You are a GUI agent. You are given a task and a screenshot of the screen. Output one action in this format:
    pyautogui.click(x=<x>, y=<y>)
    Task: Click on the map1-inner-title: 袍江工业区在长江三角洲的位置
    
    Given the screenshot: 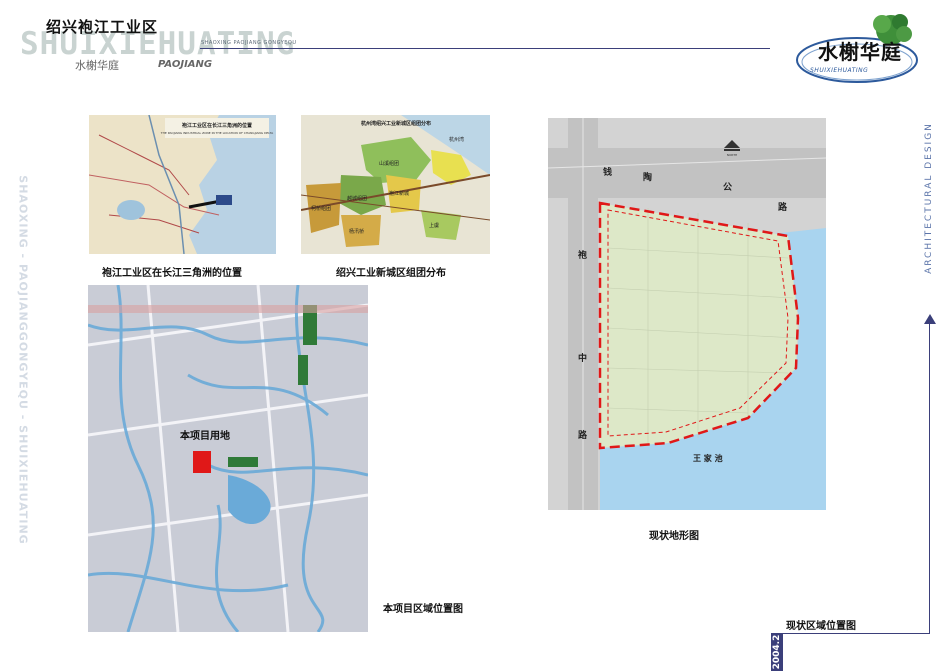 What is the action you would take?
    pyautogui.click(x=216, y=125)
    